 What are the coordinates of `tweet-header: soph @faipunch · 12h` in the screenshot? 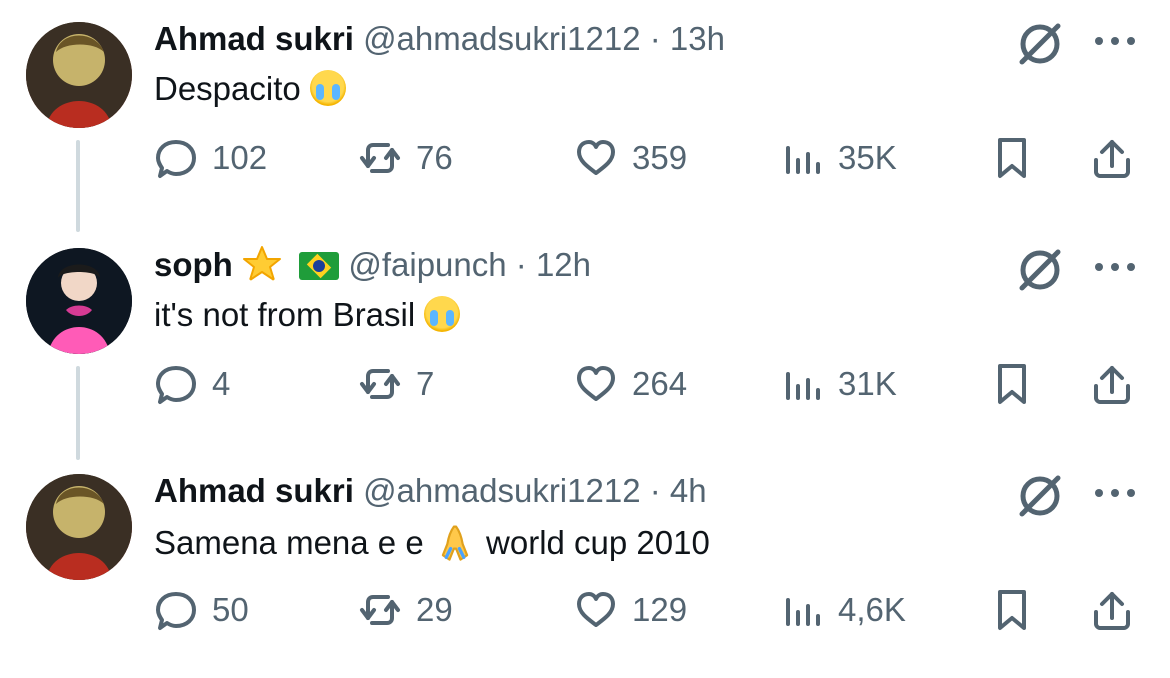 It's located at (372, 265).